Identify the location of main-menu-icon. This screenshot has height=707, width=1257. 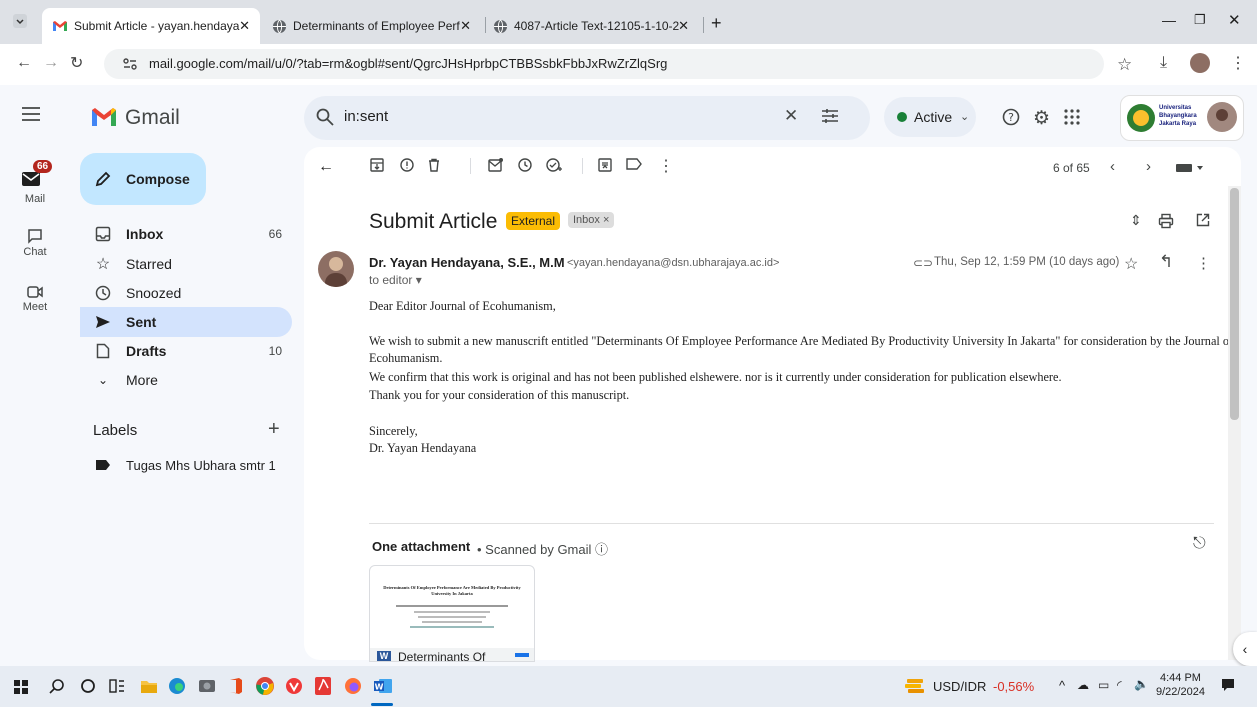
(31, 114).